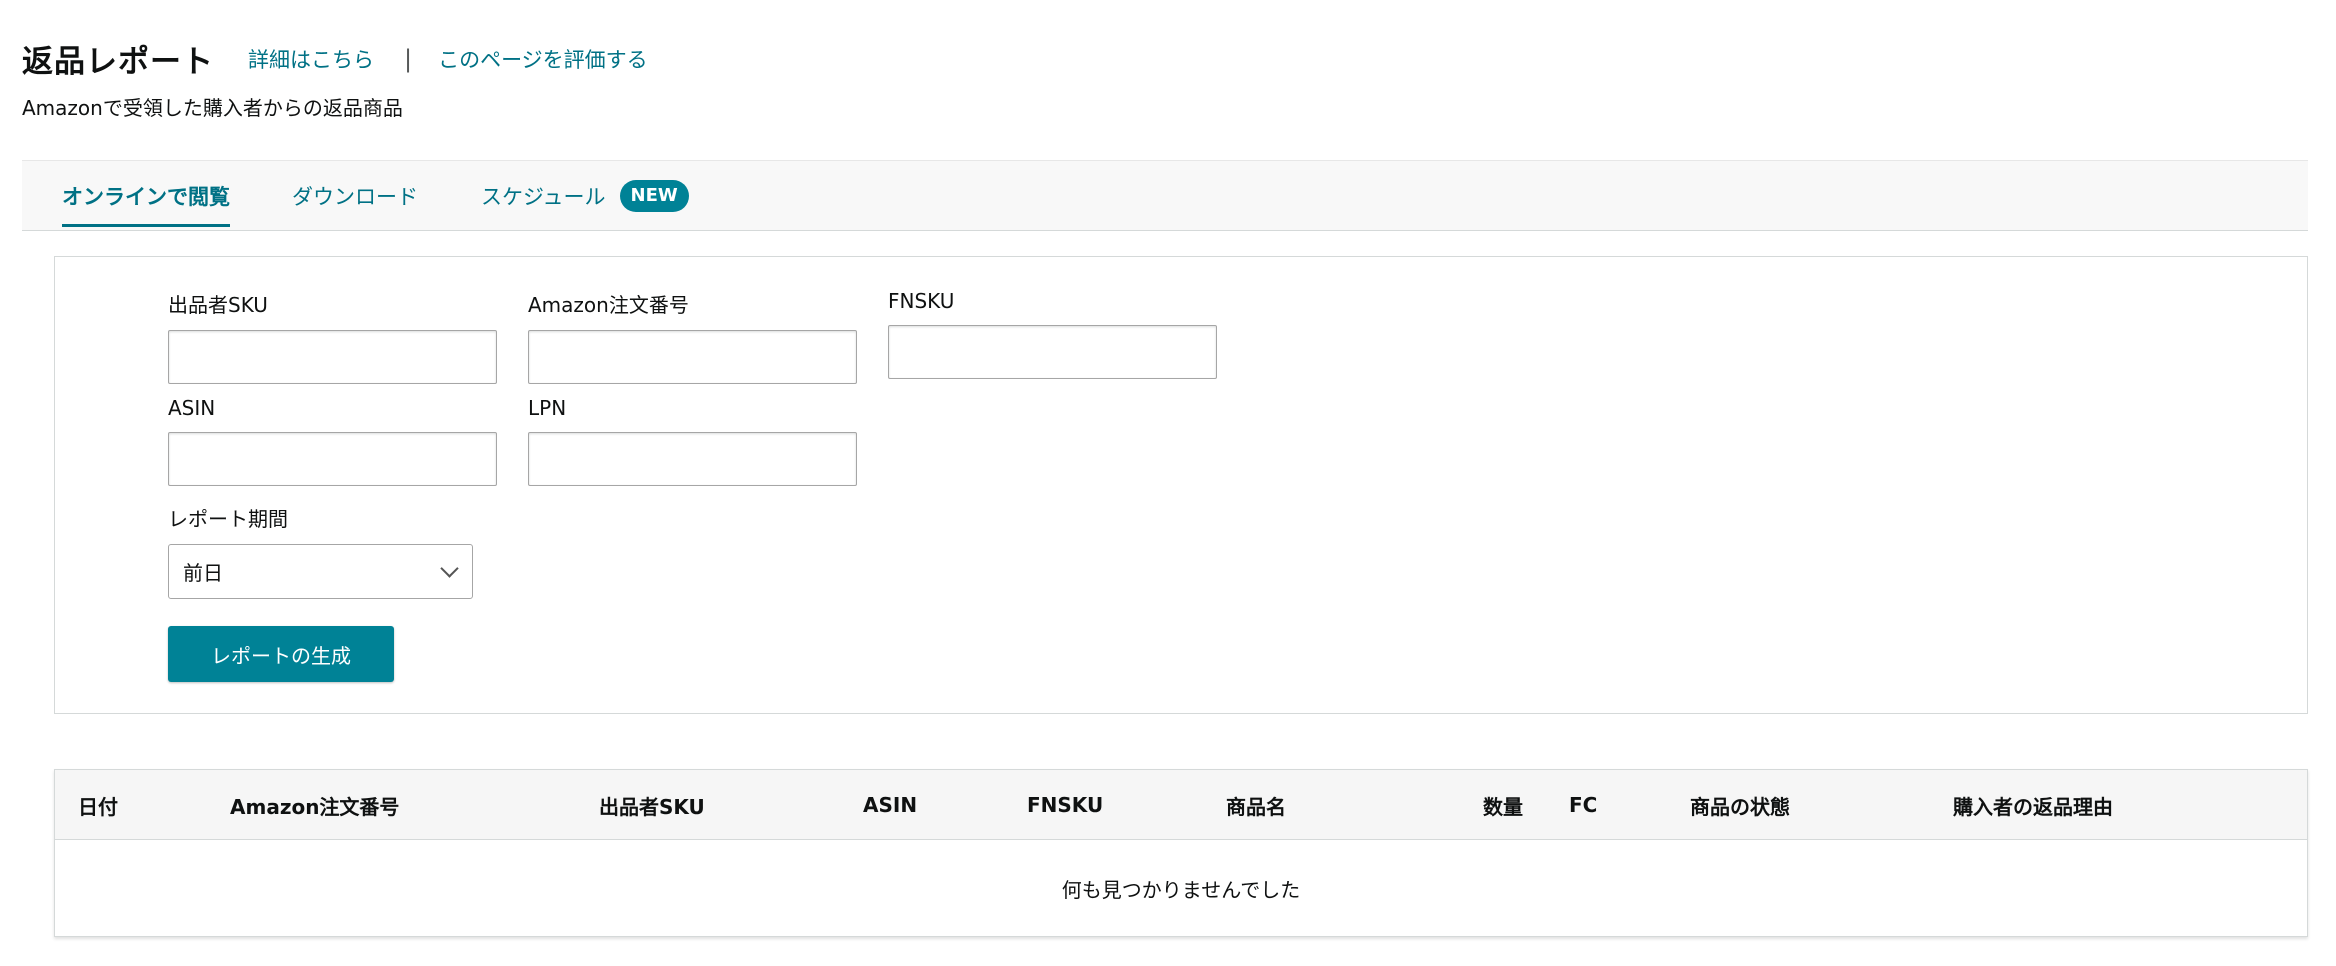  Describe the element at coordinates (1256, 806) in the screenshot. I see `column-header-product-name: 商品名` at that location.